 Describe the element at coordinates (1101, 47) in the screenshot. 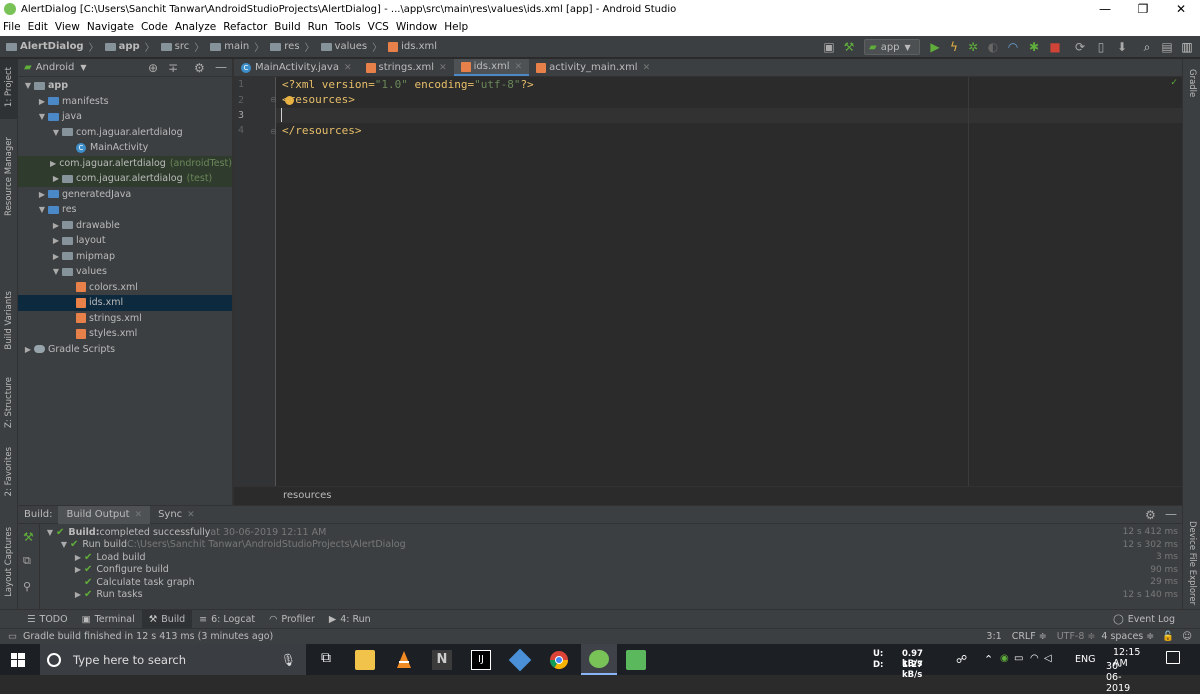

I see `avd-manager-icon: ▯` at that location.